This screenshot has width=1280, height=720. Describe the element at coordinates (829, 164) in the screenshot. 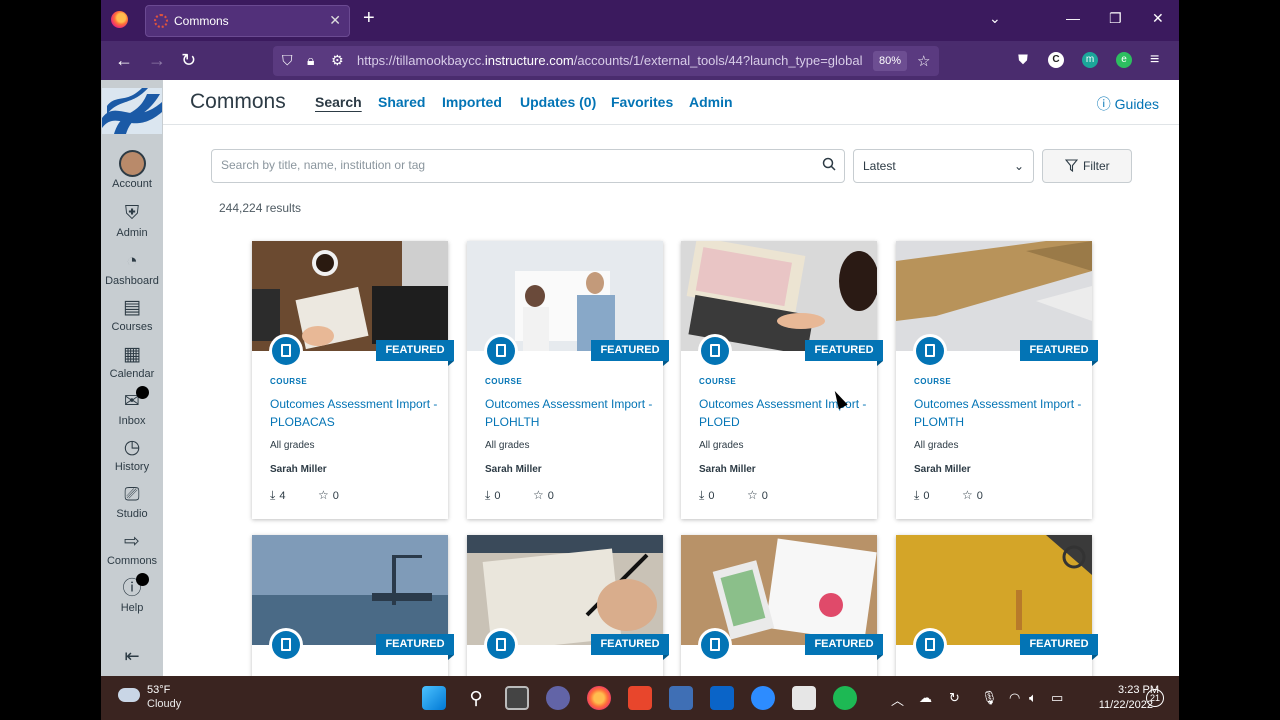

I see `search-icon` at that location.